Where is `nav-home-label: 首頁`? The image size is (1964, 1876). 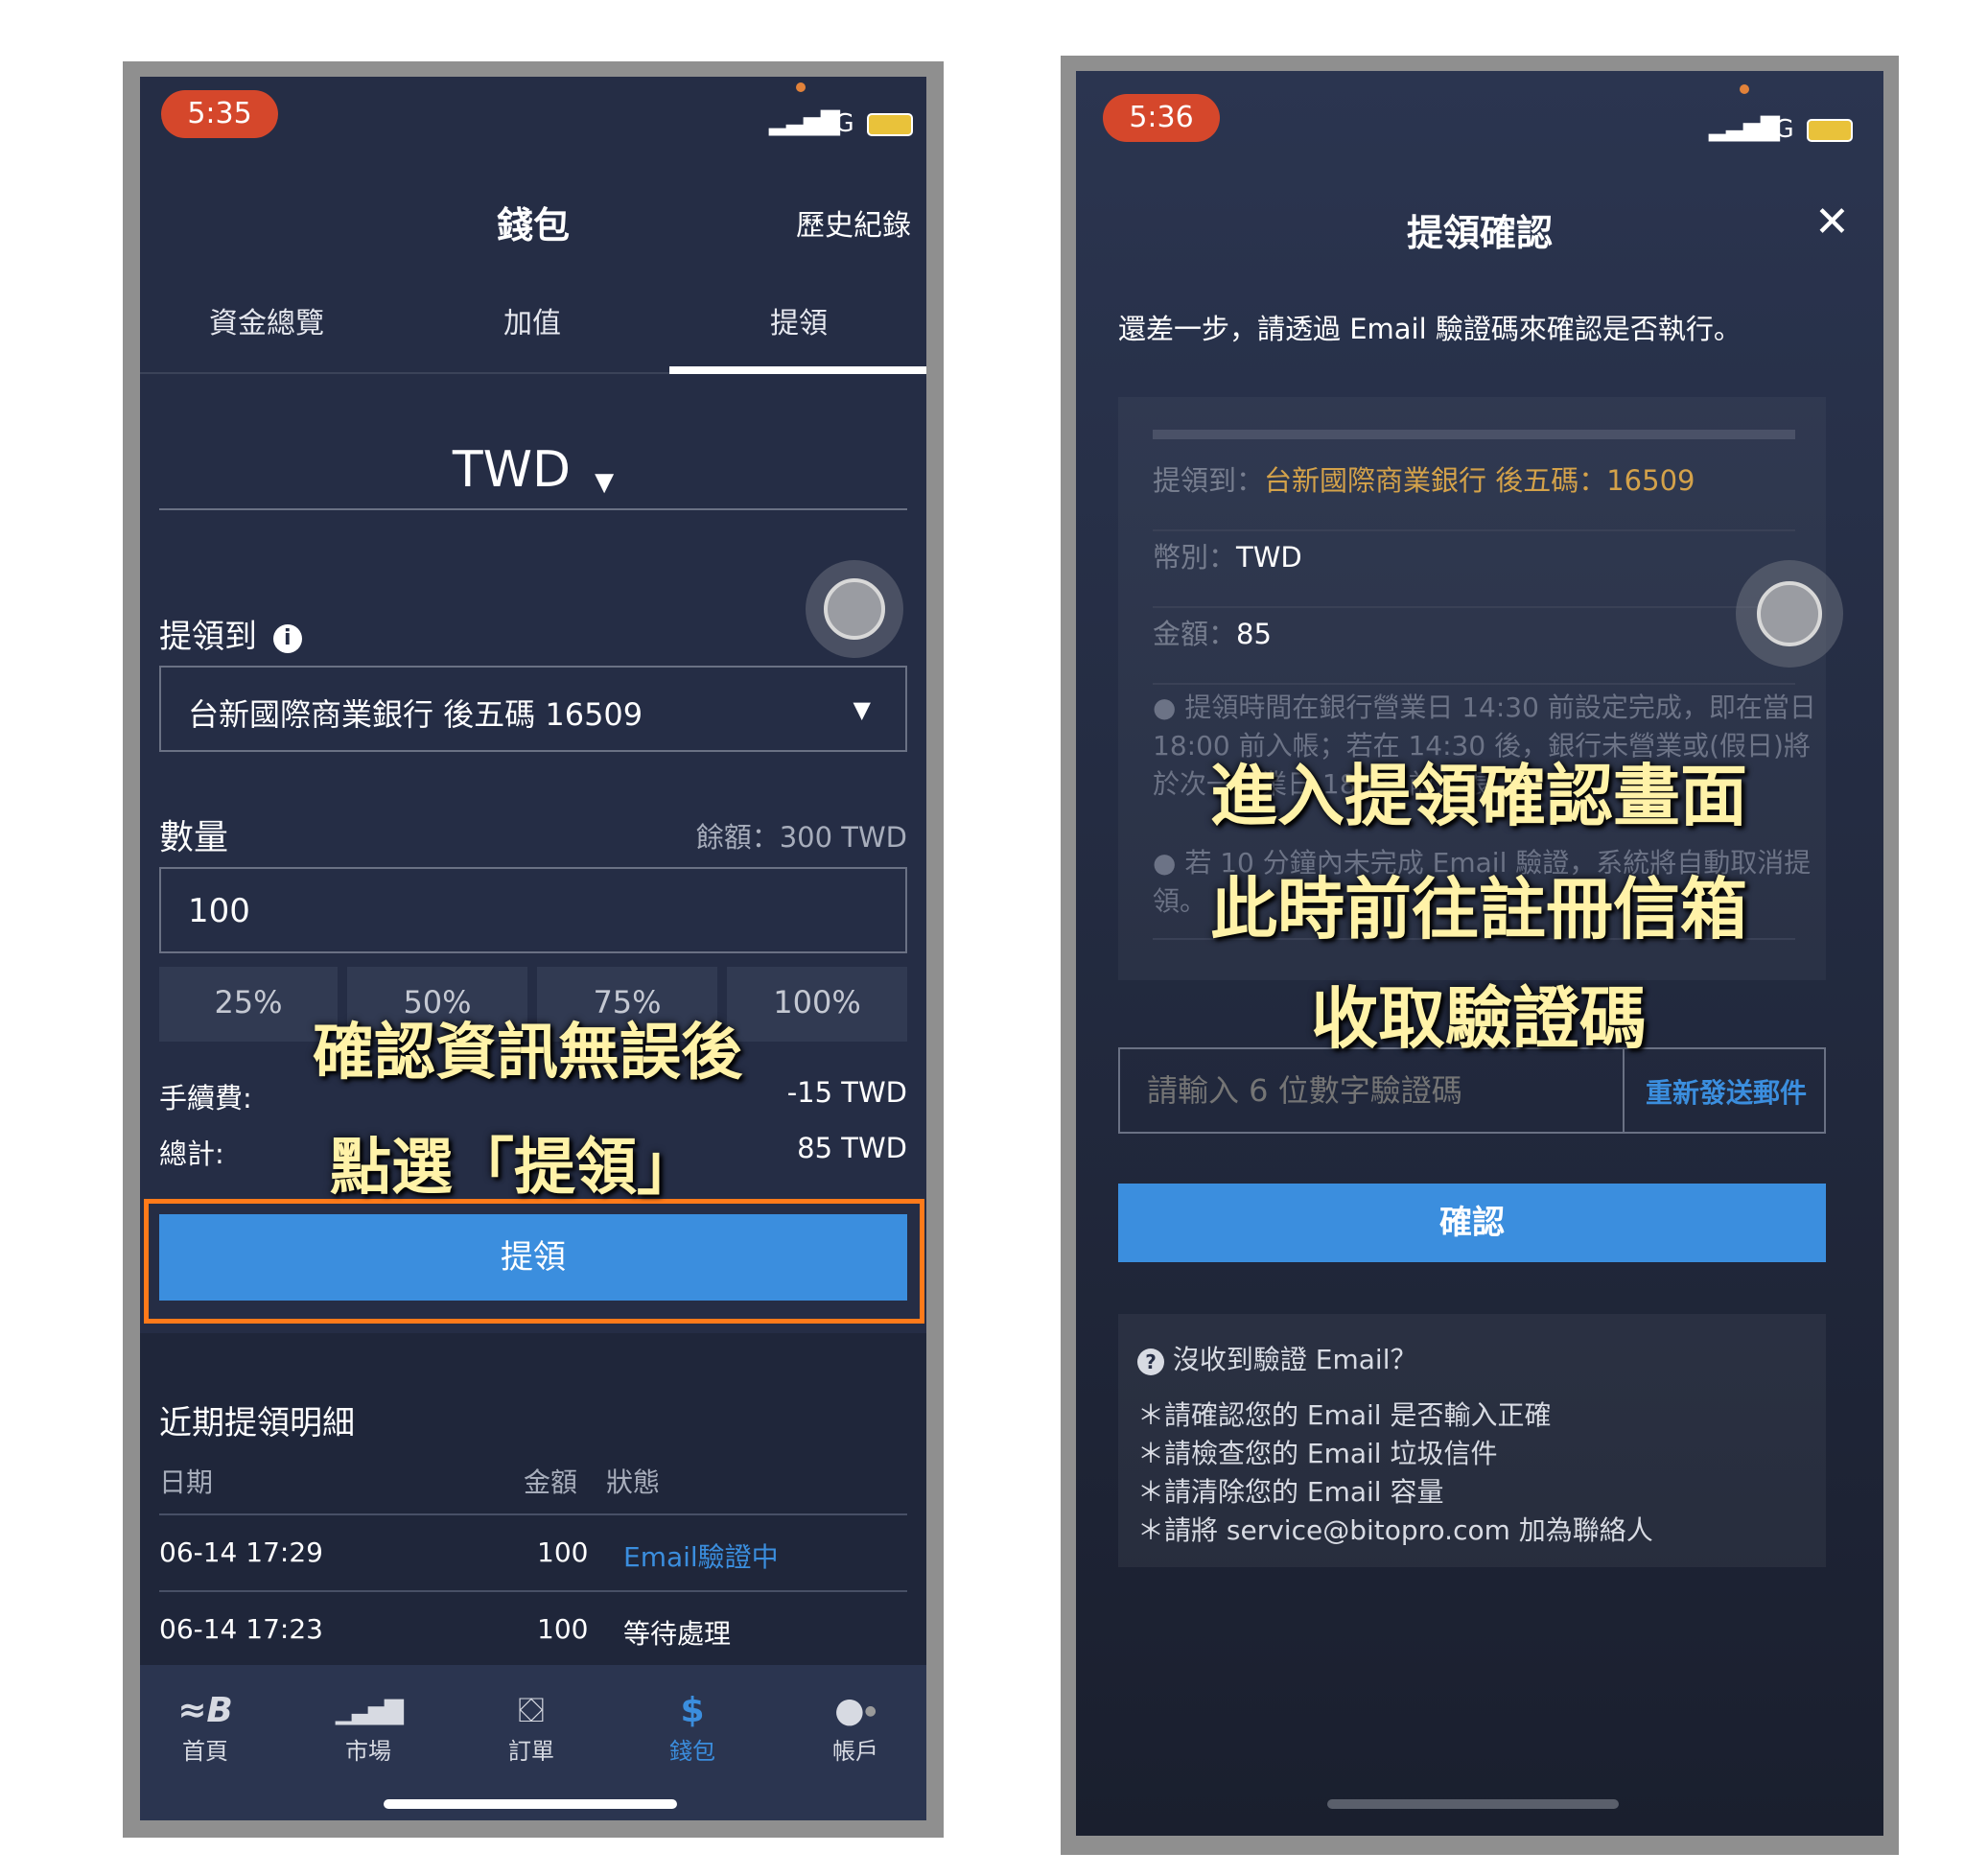
nav-home-label: 首頁 is located at coordinates (205, 1751).